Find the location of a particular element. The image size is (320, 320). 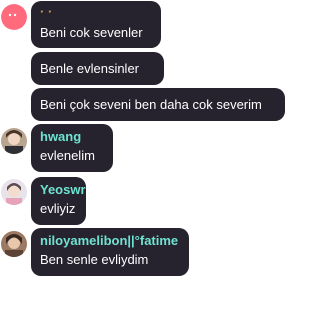

message-bubble: Beni çok seveni ben daha cok severim is located at coordinates (158, 104).